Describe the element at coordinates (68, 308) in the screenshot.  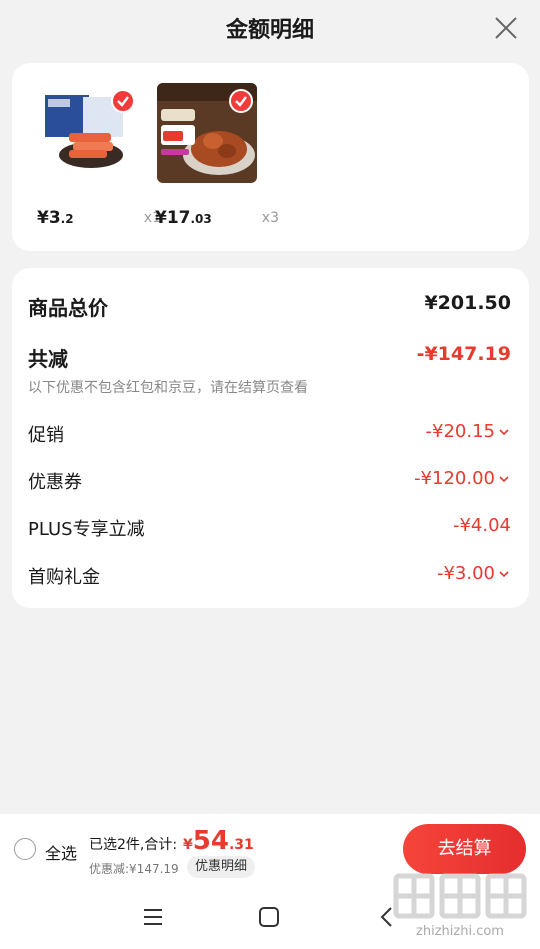
I see `total-price-label: 商品总价` at that location.